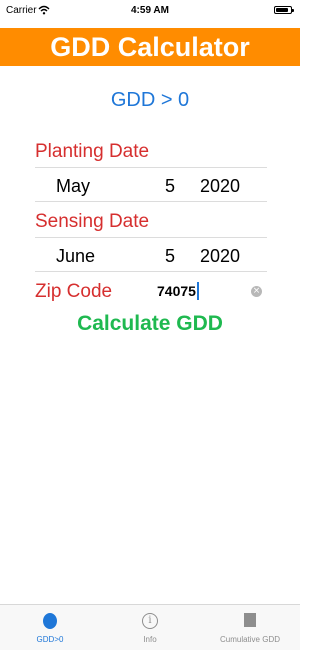 This screenshot has height=650, width=320. I want to click on mode-label: GDD > 0, so click(150, 100).